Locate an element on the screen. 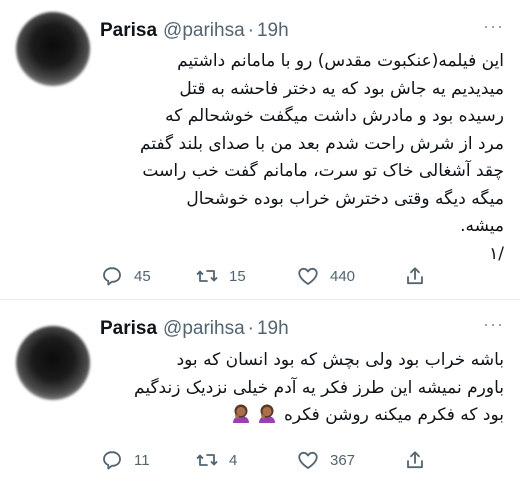 This screenshot has height=490, width=520. tweet-actions: 45 15 440 is located at coordinates (302, 276).